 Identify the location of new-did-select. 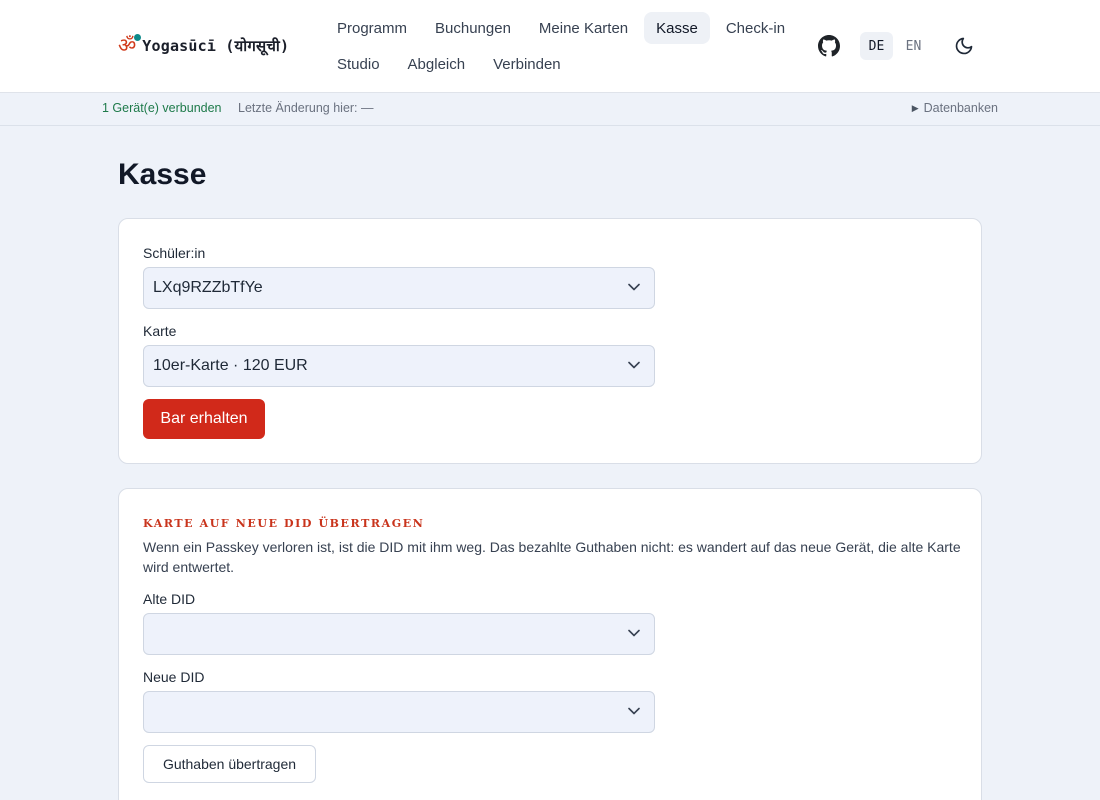
(399, 712).